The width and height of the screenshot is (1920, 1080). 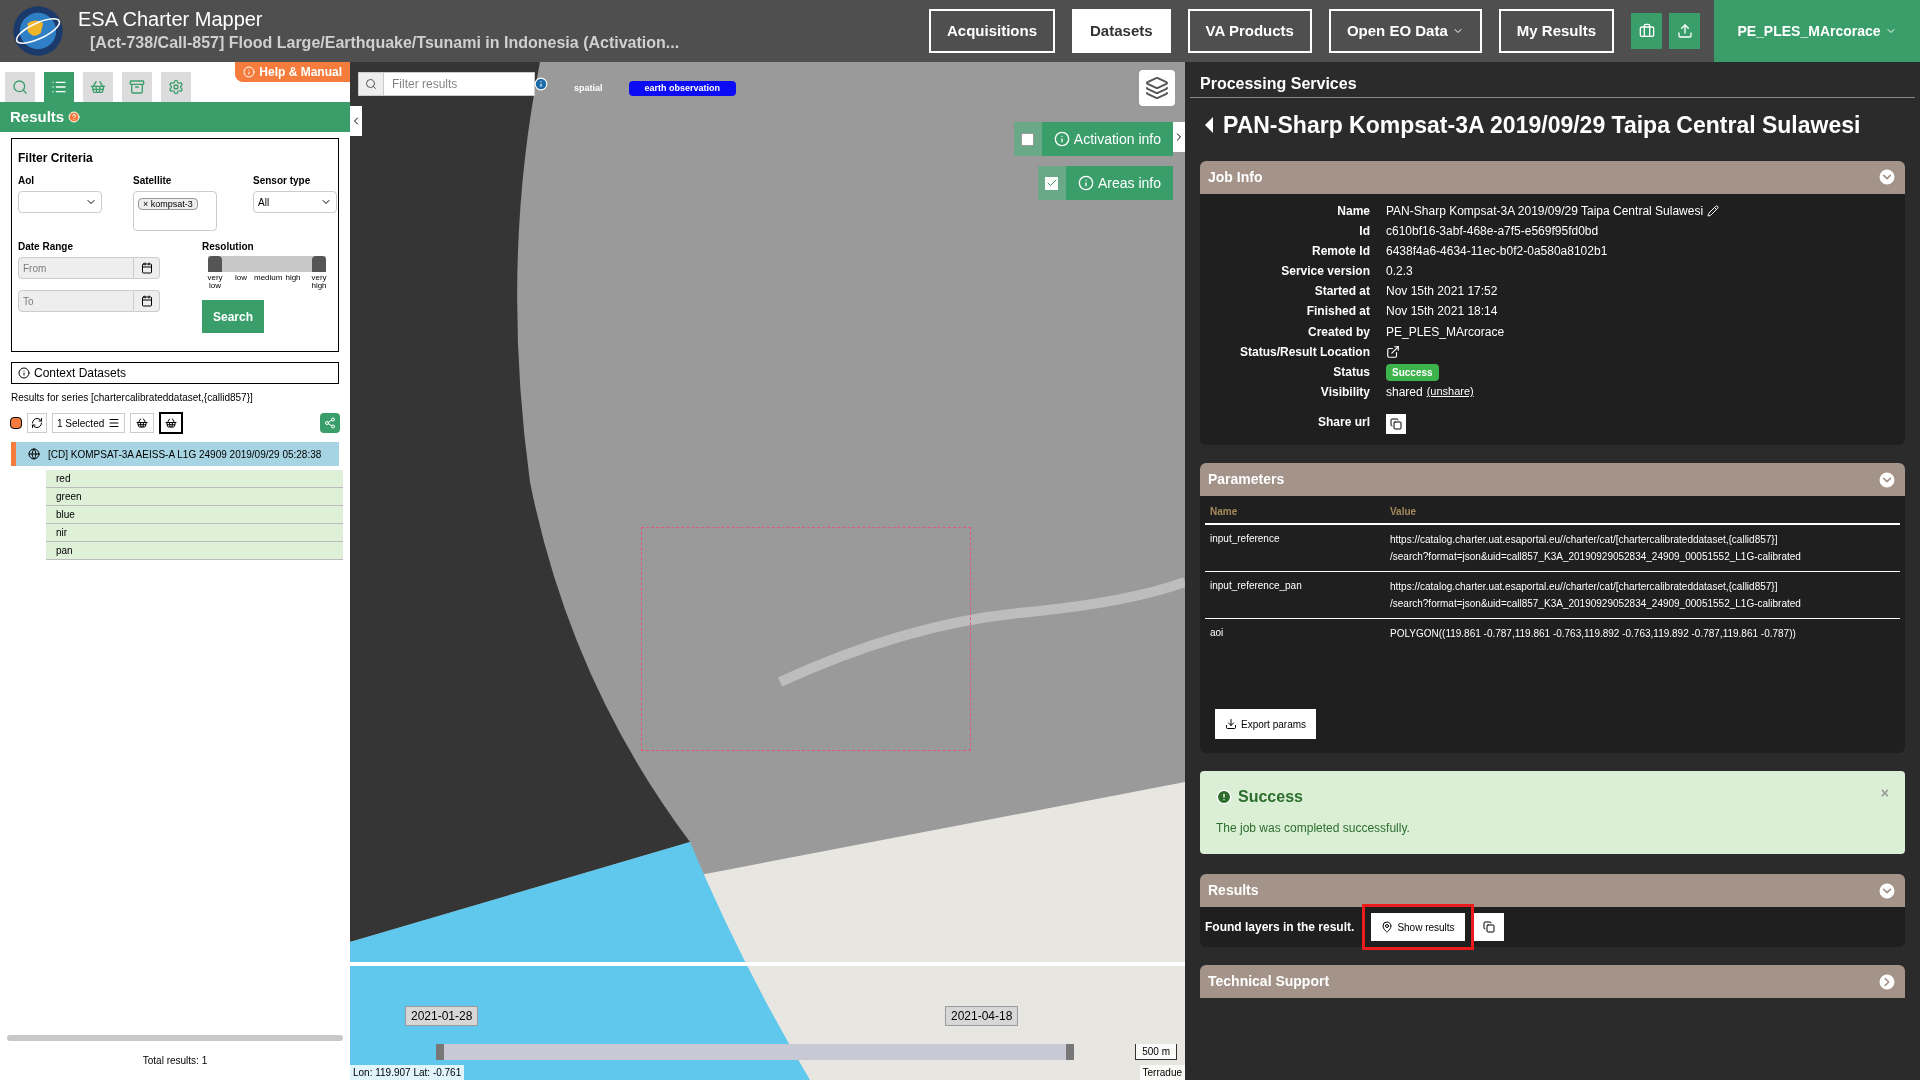 What do you see at coordinates (1313, 829) in the screenshot?
I see `alert-message: The job was completed successfully.` at bounding box center [1313, 829].